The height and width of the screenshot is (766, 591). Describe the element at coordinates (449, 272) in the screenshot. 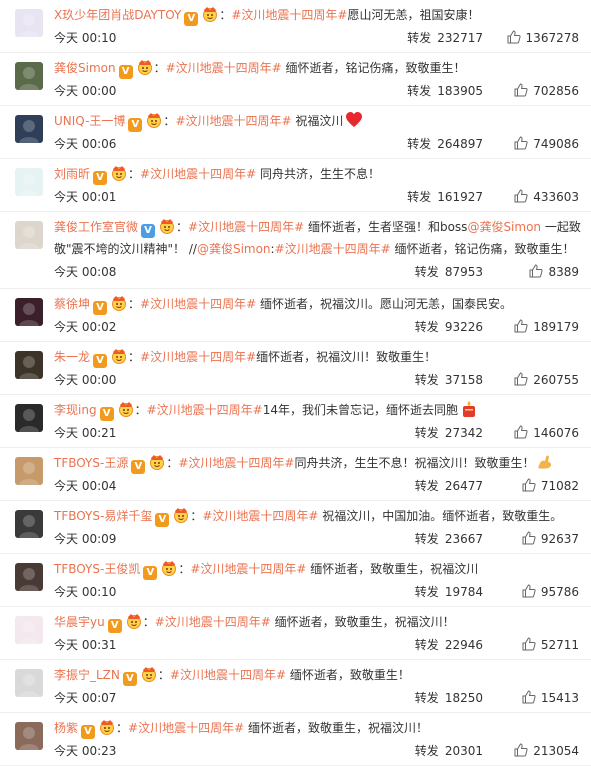

I see `repost-button: 转发 87953` at that location.